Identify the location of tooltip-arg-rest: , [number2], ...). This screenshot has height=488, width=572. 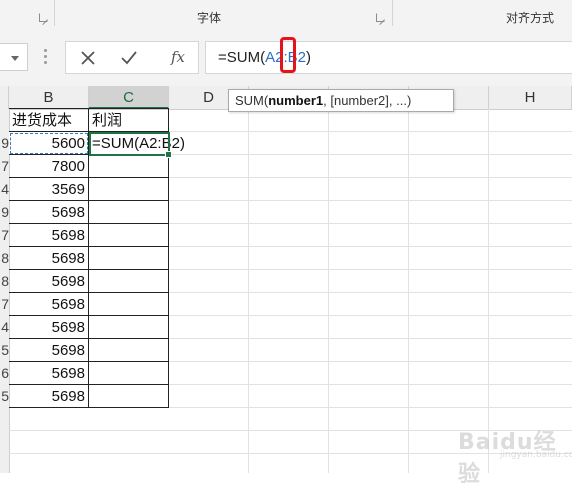
(367, 100).